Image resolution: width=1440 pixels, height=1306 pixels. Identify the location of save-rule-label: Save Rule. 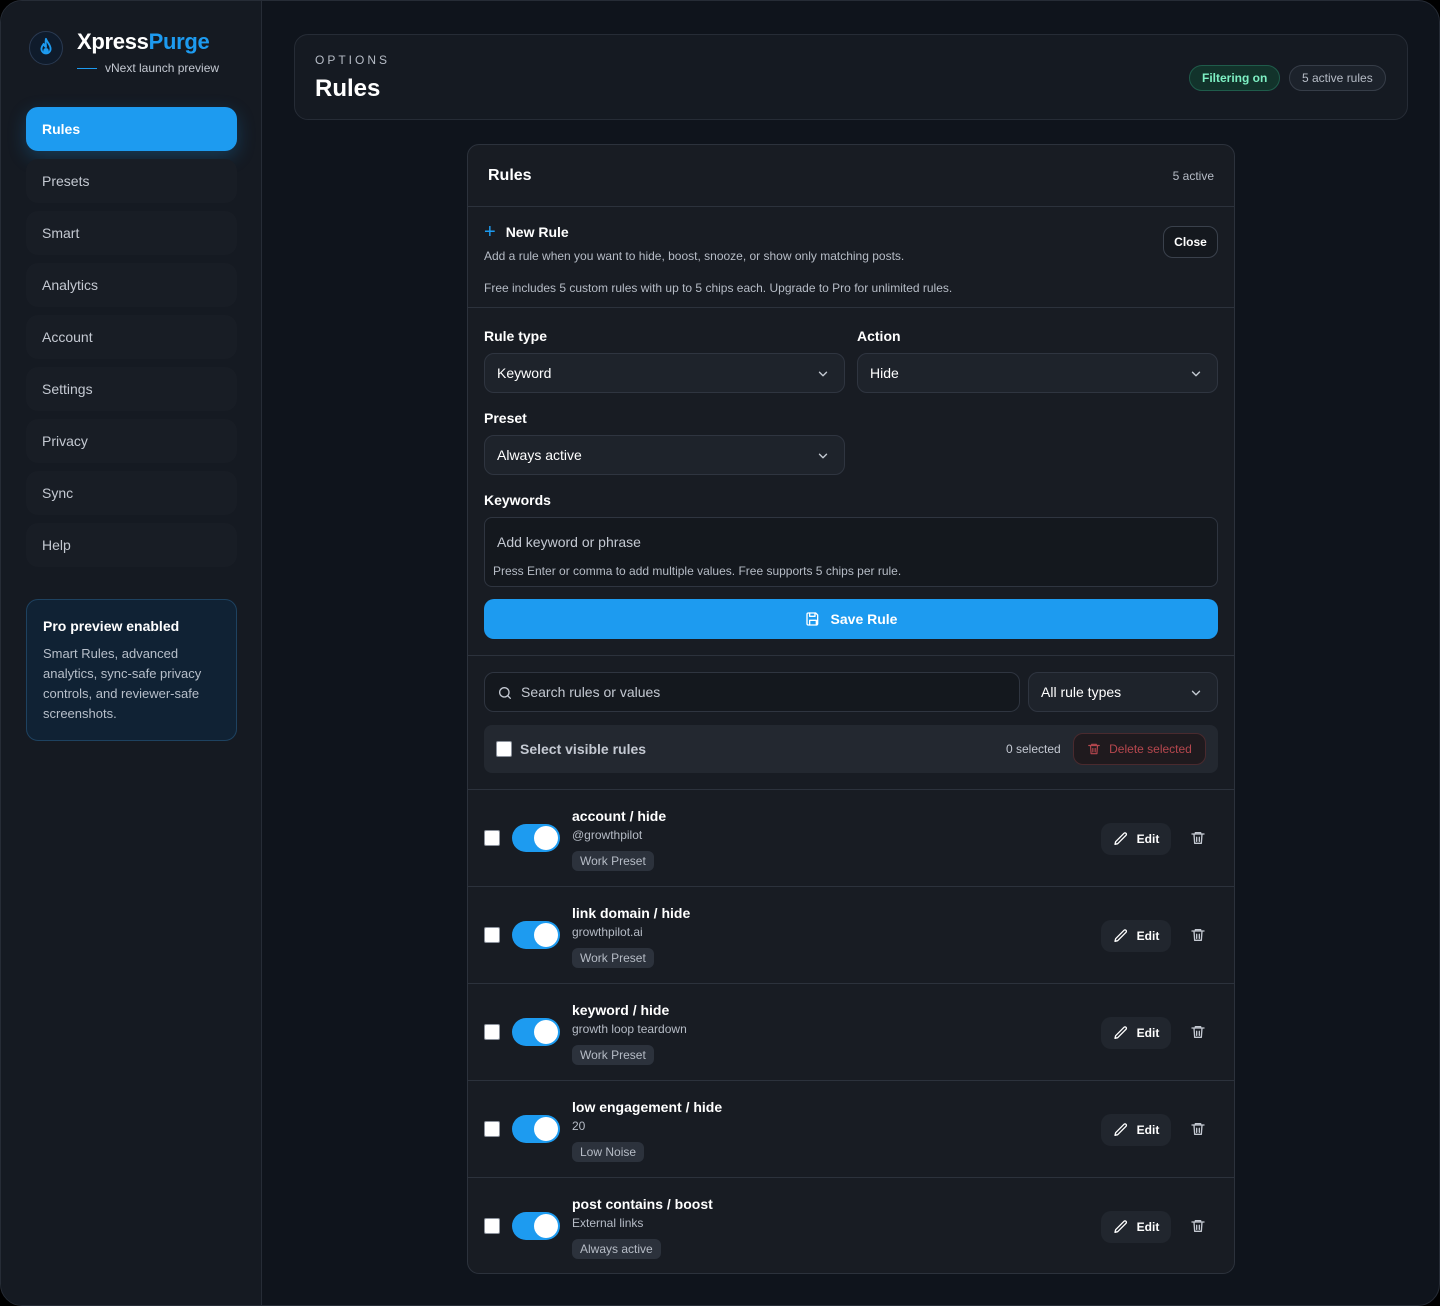
(864, 619).